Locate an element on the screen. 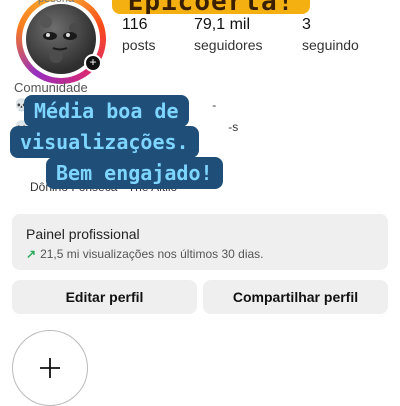 The width and height of the screenshot is (400, 406). bio-line-1-fragment: - is located at coordinates (214, 105).